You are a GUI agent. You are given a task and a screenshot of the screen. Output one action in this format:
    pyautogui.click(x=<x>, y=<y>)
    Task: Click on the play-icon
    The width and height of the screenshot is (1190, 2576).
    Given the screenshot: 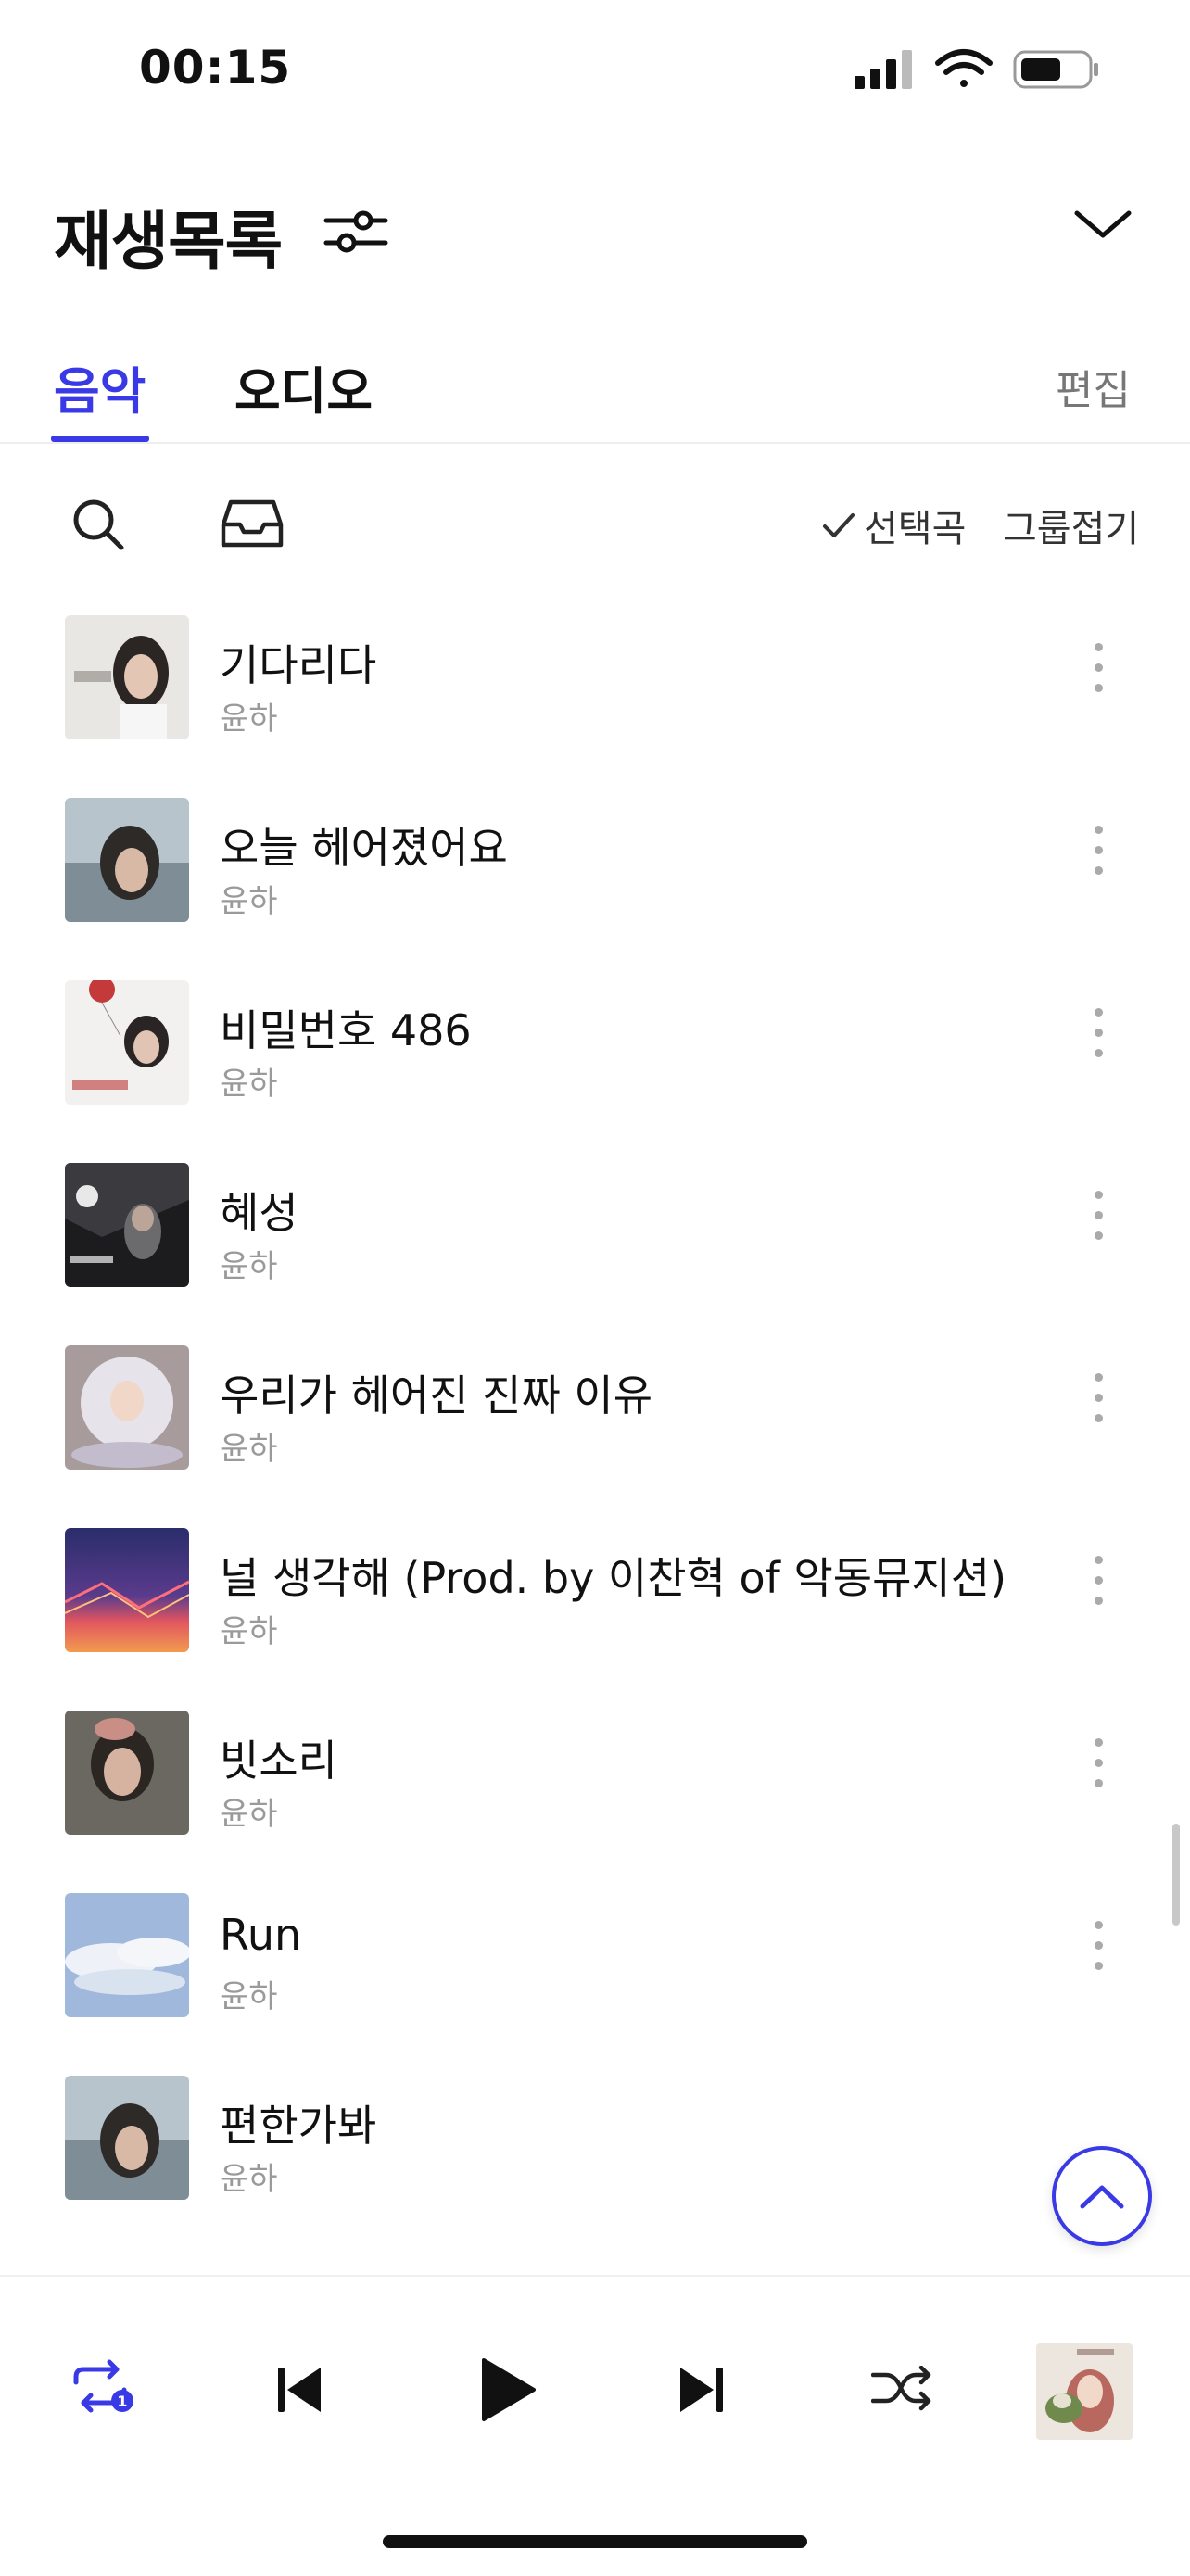 What is the action you would take?
    pyautogui.click(x=508, y=2391)
    